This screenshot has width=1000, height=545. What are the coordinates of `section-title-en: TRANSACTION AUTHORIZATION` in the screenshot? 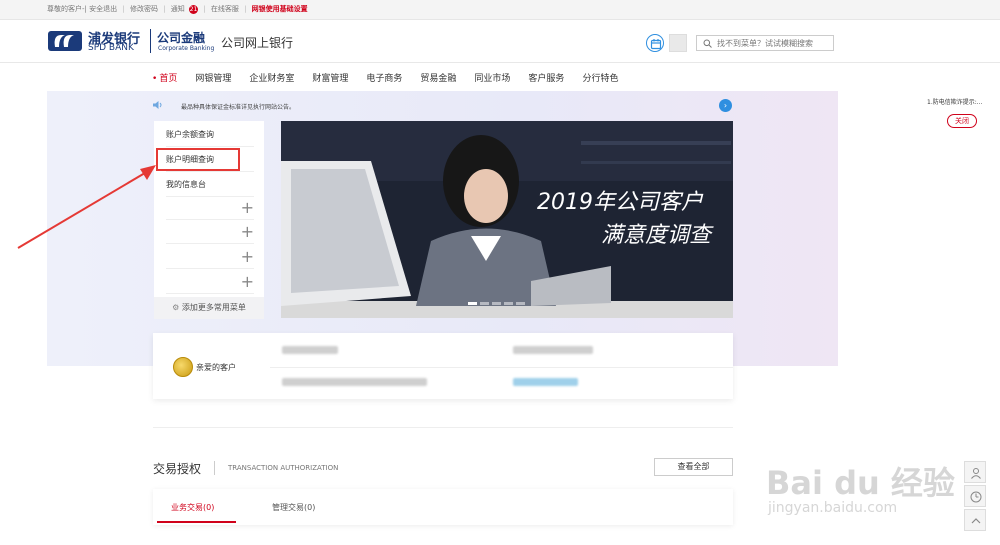 It's located at (283, 468).